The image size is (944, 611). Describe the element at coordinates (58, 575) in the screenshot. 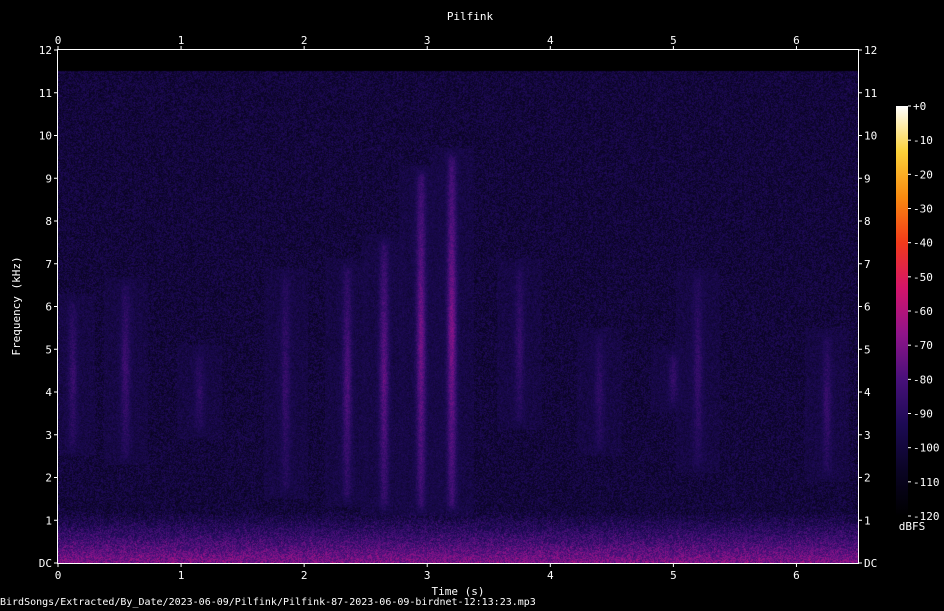

I see `x-tick-label: 0` at that location.